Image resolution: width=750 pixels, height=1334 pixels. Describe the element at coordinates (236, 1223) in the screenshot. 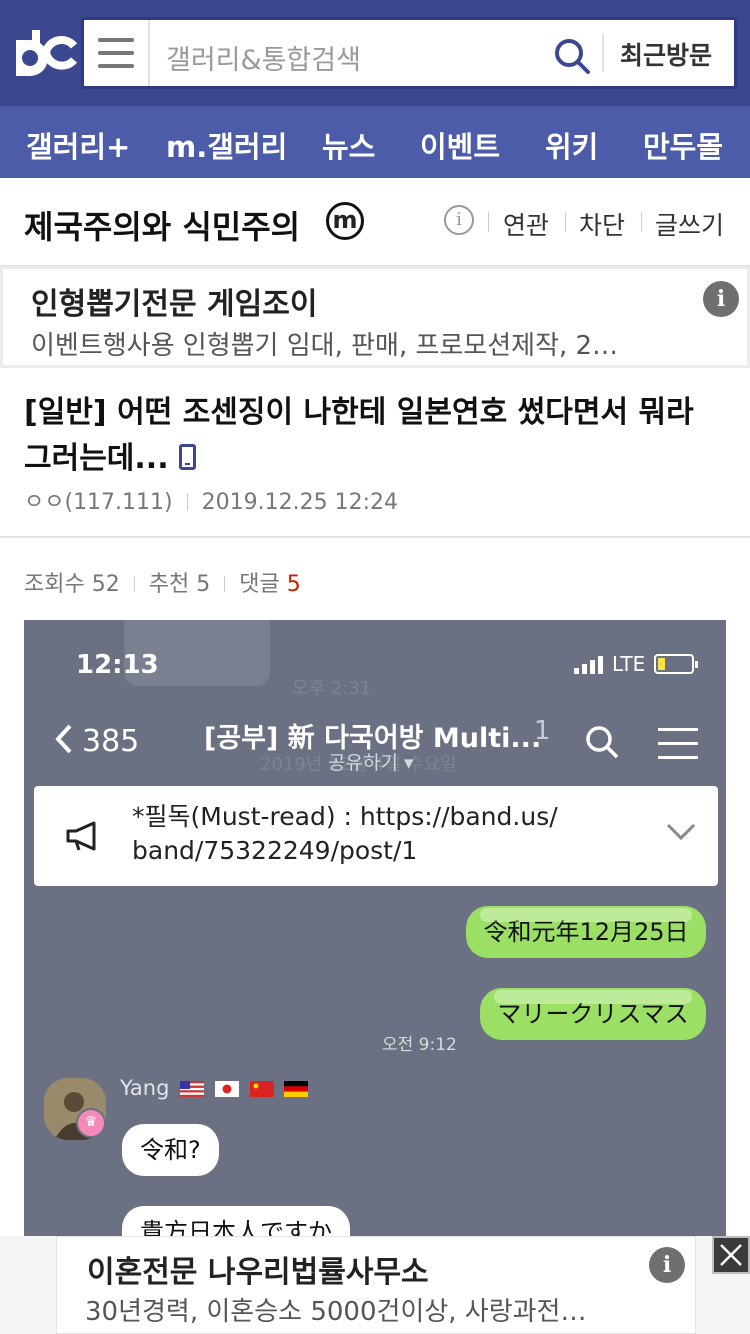

I see `chat-bubble-received: 貴方日本人ですか` at that location.